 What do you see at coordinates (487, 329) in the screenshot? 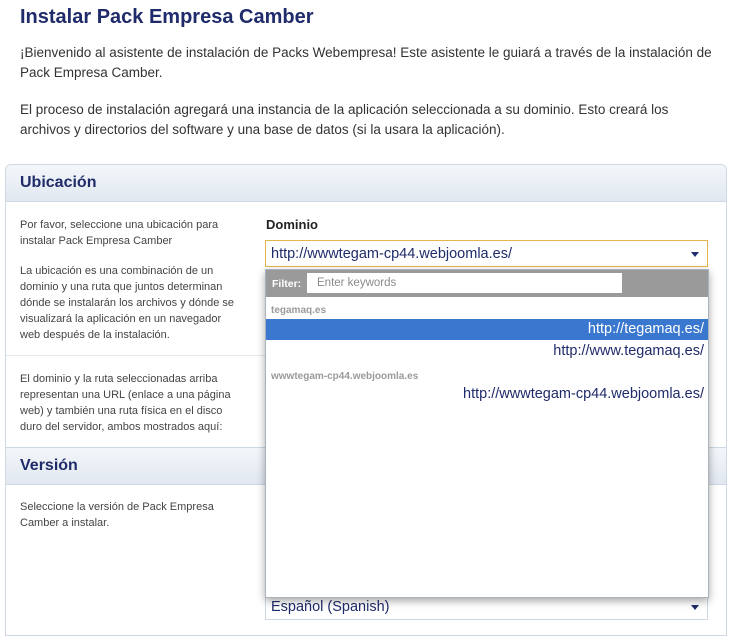
I see `domain-option-tegamaq: http://tegamaq.es/` at bounding box center [487, 329].